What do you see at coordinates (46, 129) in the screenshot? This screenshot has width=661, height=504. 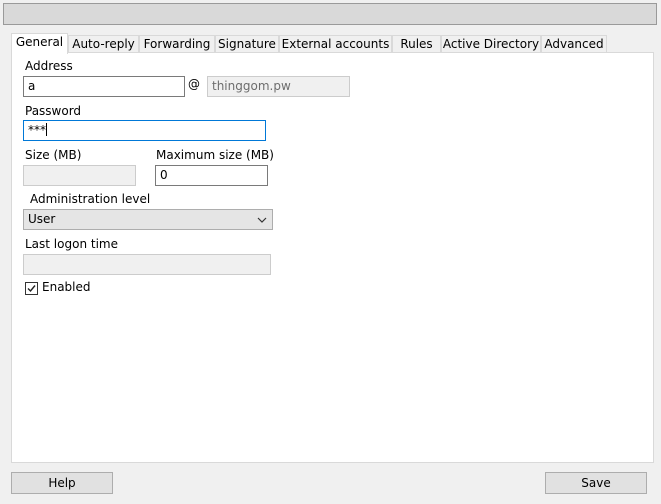 I see `text-caret` at bounding box center [46, 129].